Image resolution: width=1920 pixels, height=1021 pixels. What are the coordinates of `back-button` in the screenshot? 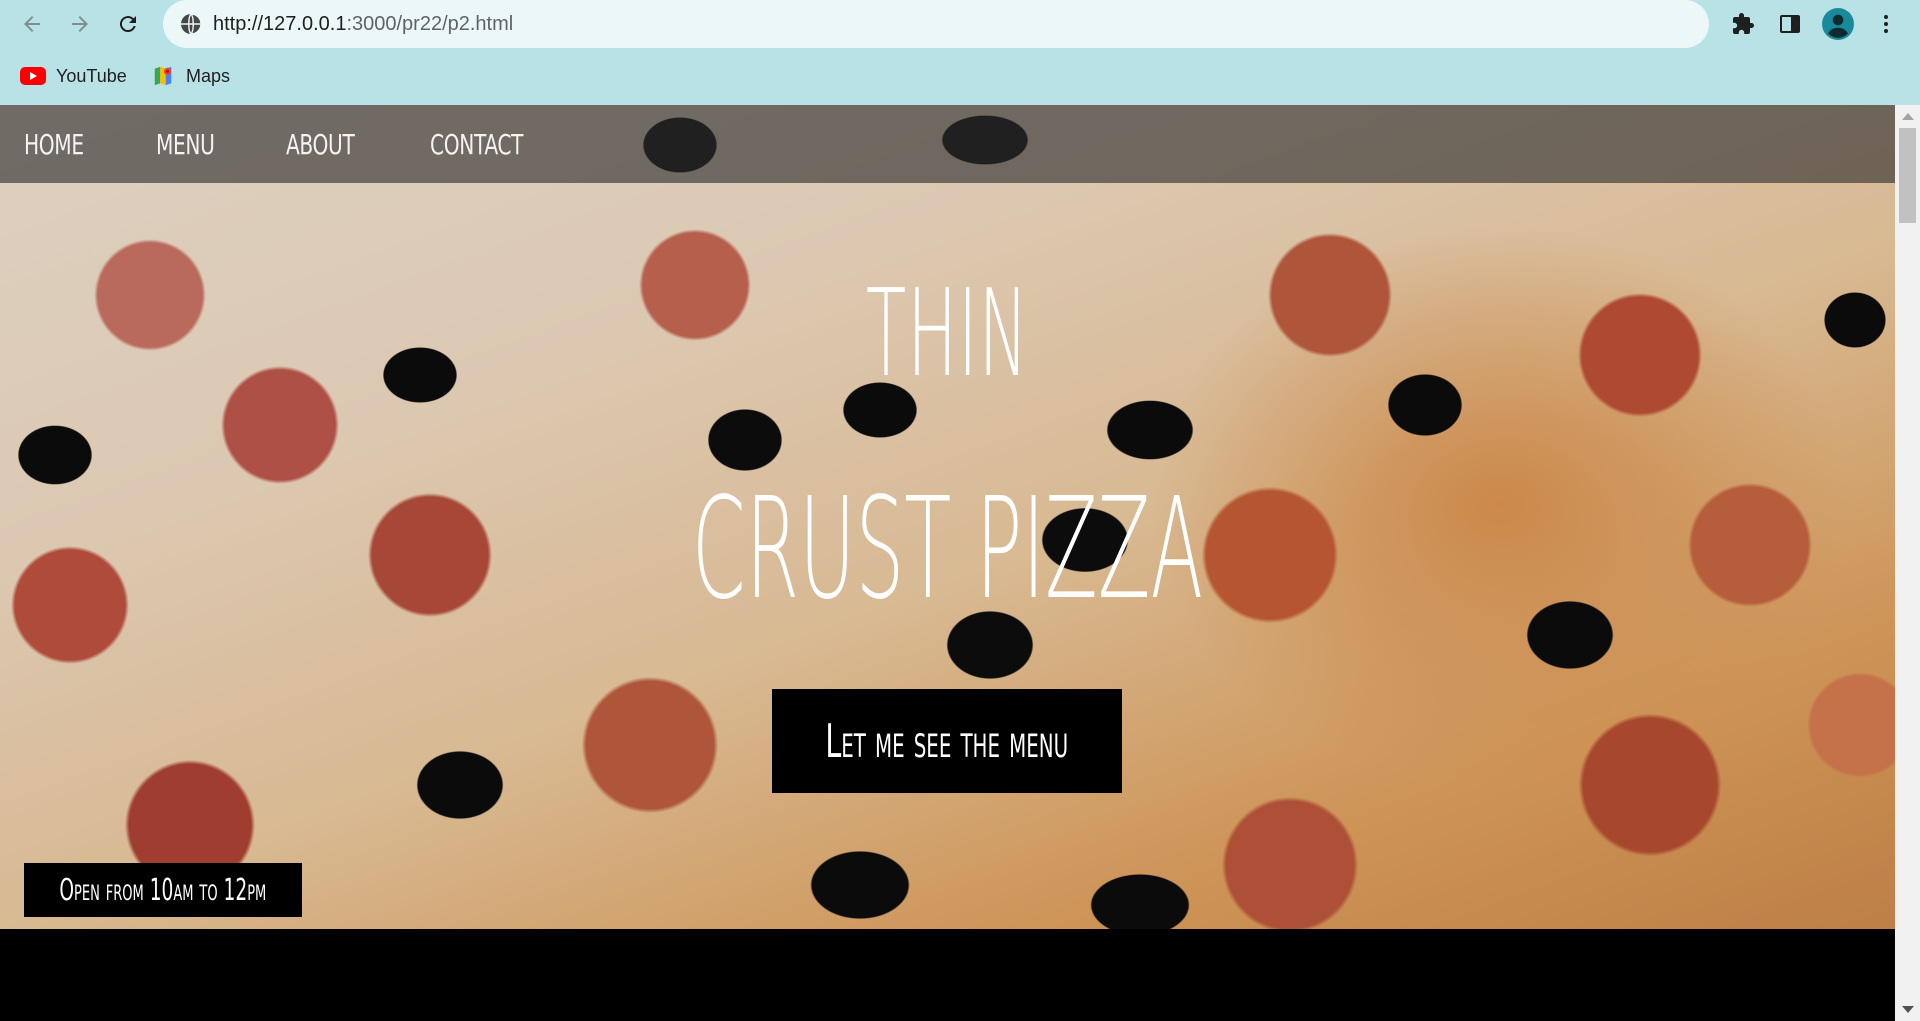 It's located at (32, 24).